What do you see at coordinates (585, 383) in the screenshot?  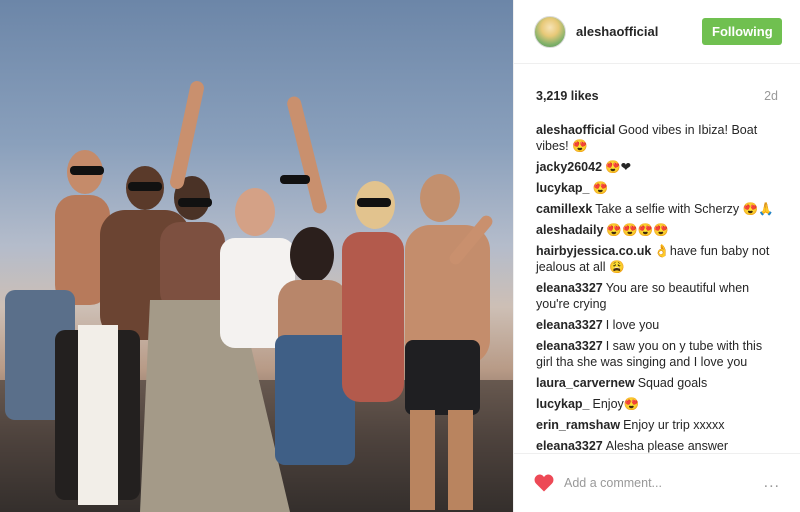 I see `comment-username: laura_carvernew` at bounding box center [585, 383].